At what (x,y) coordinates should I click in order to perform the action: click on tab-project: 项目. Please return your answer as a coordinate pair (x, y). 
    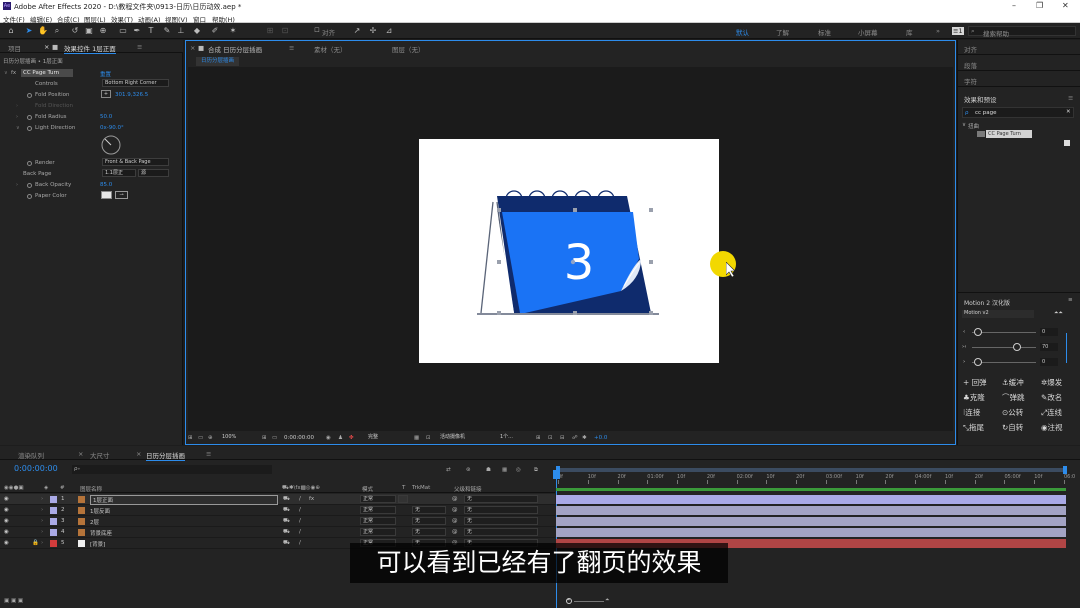
    Looking at the image, I should click on (14, 48).